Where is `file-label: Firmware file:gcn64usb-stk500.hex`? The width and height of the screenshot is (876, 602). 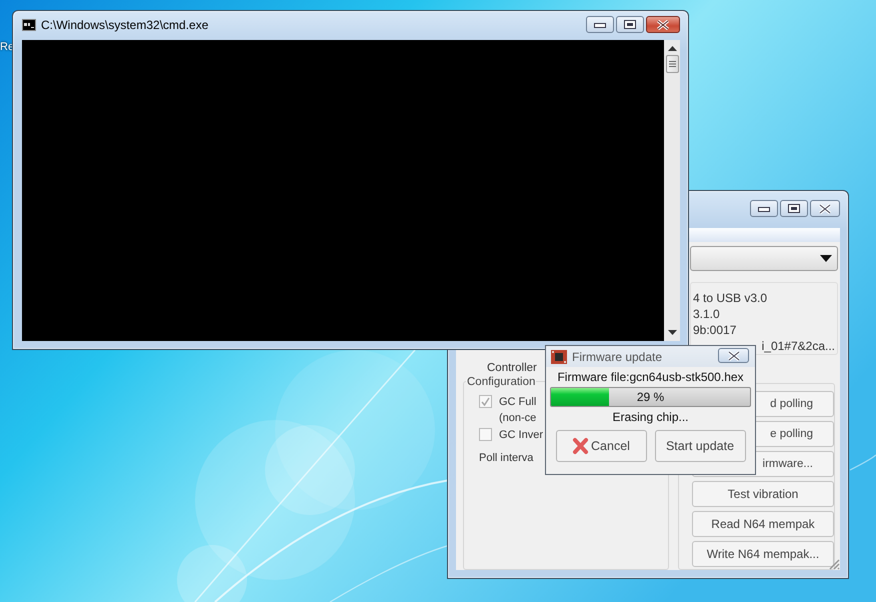
file-label: Firmware file:gcn64usb-stk500.hex is located at coordinates (650, 377).